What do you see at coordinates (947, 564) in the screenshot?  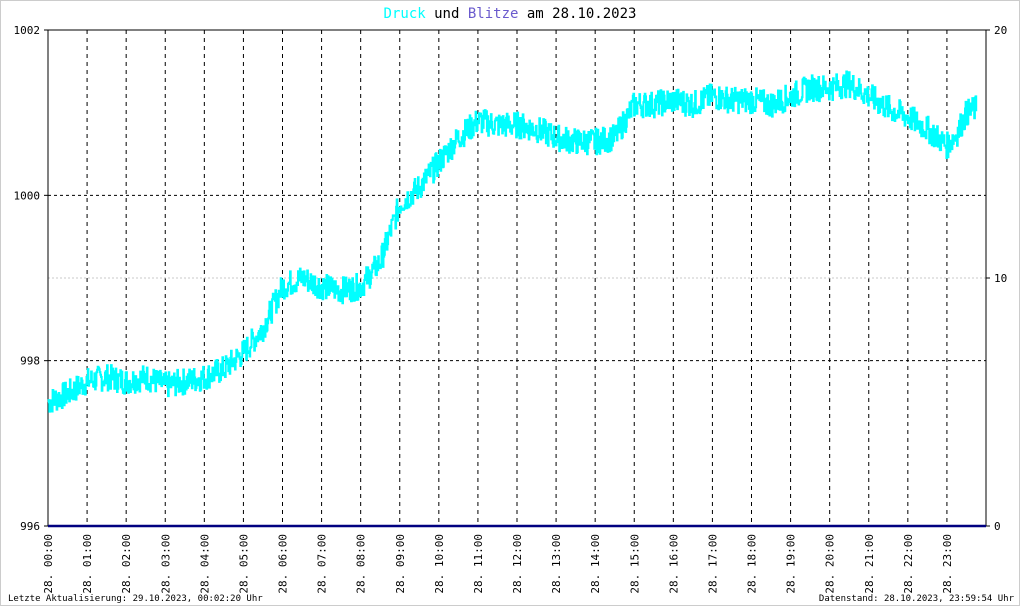 I see `x-tick-label: 28. 23:00` at bounding box center [947, 564].